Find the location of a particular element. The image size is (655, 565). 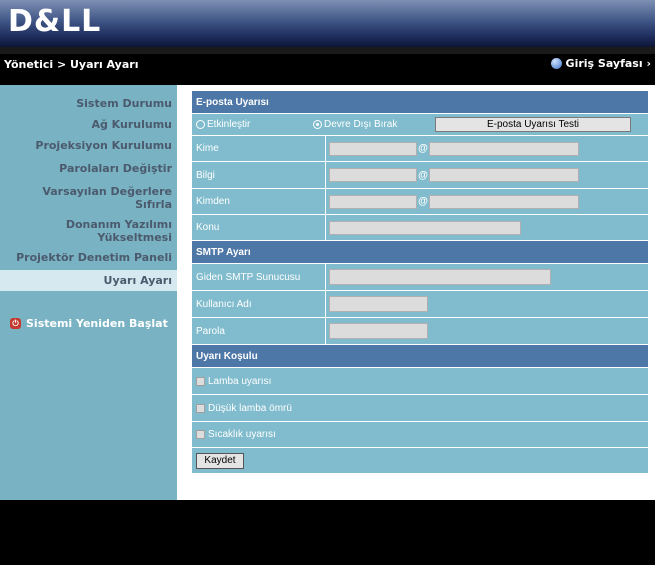

sidebar-item-change-passwords: Parolaları Değiştir is located at coordinates (115, 168).